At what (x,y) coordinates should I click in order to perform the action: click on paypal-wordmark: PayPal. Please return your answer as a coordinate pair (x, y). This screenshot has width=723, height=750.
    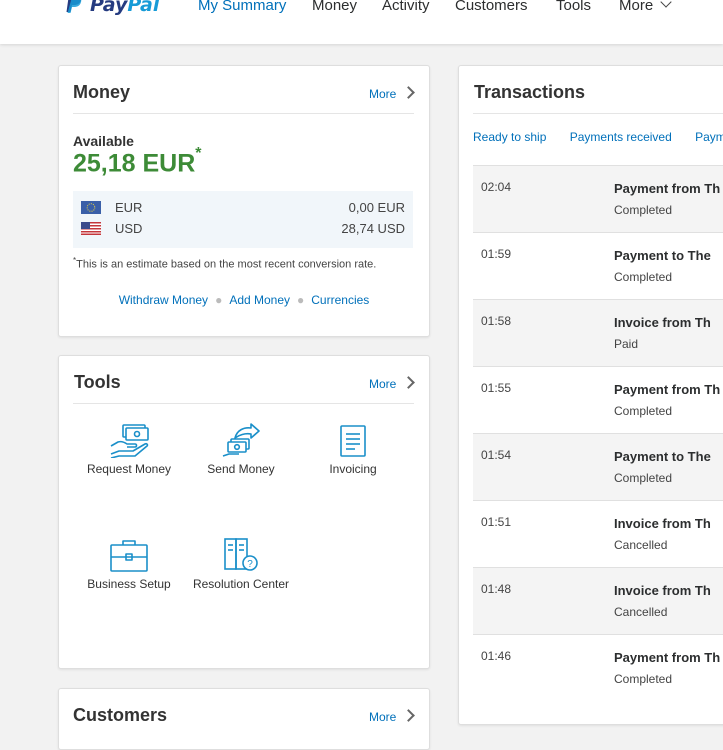
    Looking at the image, I should click on (124, 9).